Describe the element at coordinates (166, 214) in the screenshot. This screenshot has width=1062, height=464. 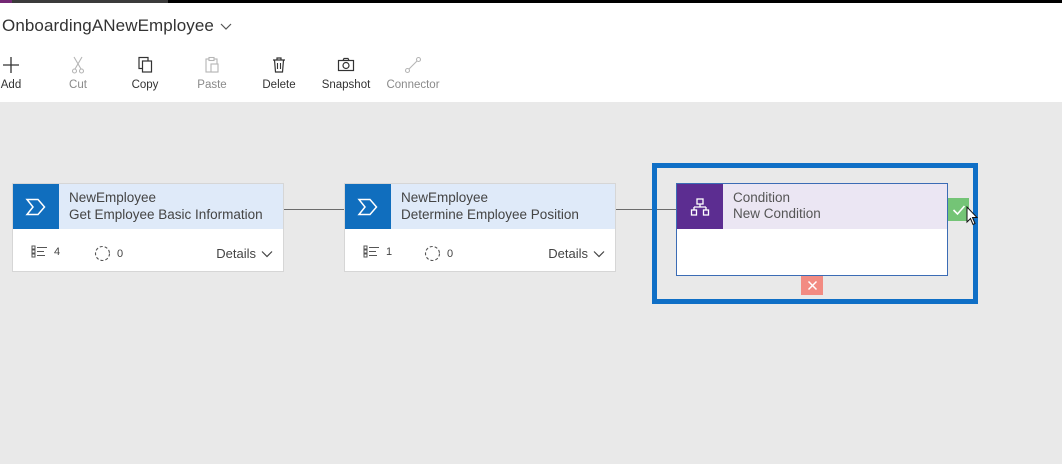
I see `stage-name: Get Employee Basic Information` at that location.